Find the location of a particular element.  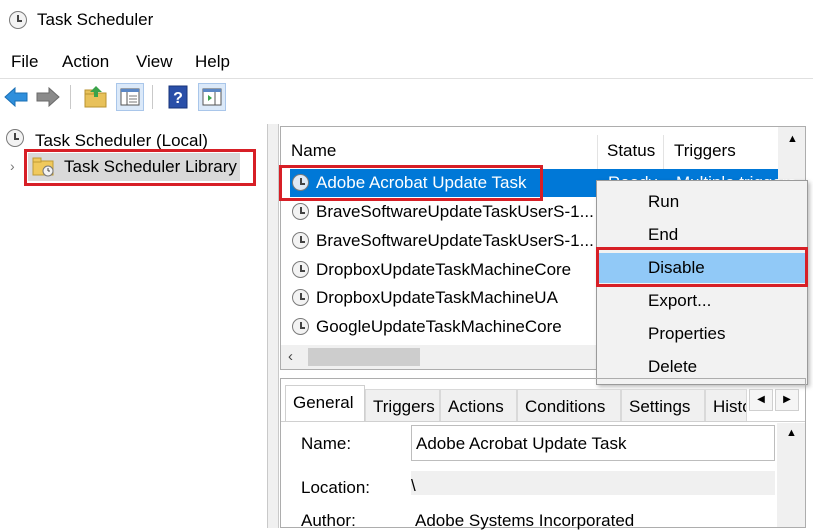

chevron-right-icon: › is located at coordinates (12, 166).